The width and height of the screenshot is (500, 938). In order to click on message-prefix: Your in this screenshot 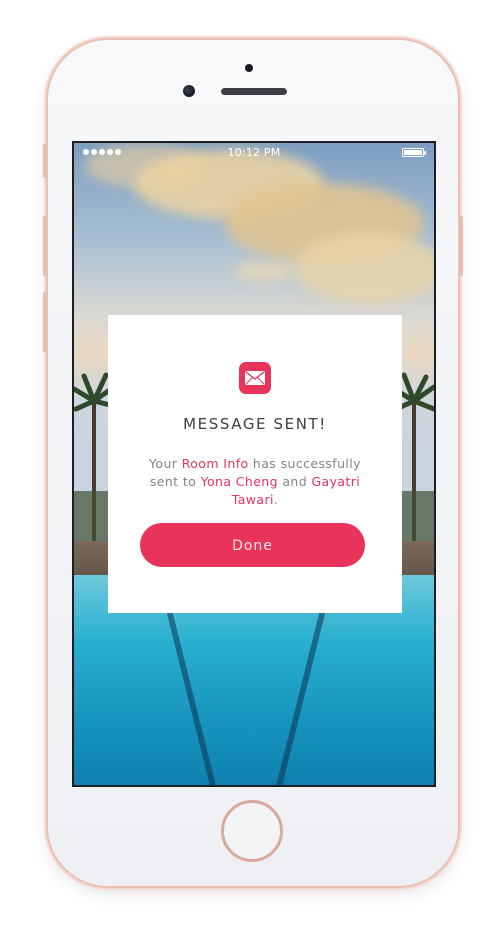, I will do `click(165, 463)`.